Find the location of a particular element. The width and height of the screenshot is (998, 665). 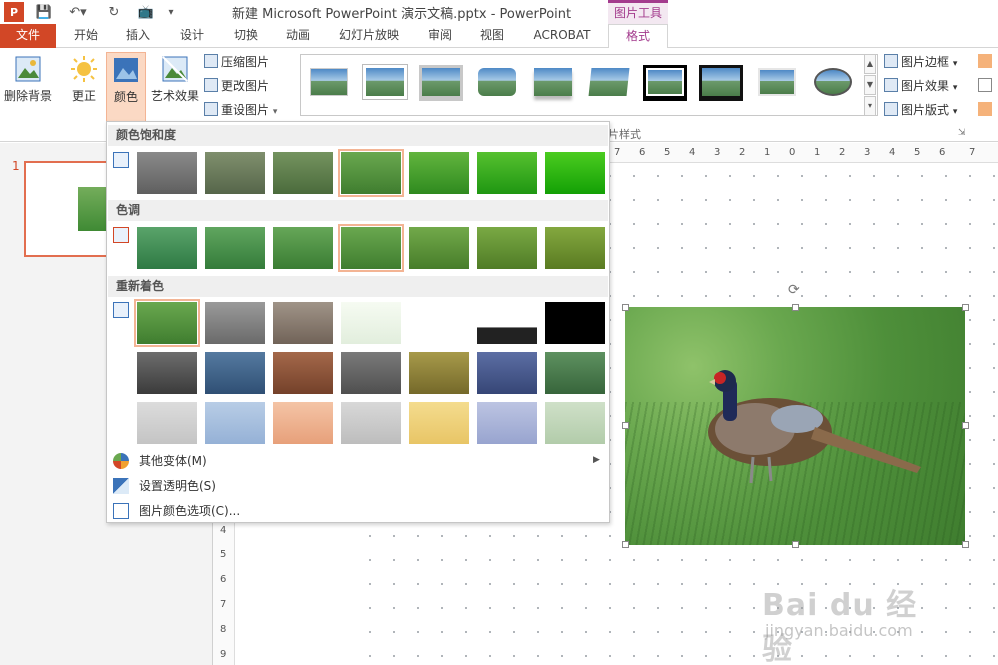

save-icon: 💾 is located at coordinates (44, 12).